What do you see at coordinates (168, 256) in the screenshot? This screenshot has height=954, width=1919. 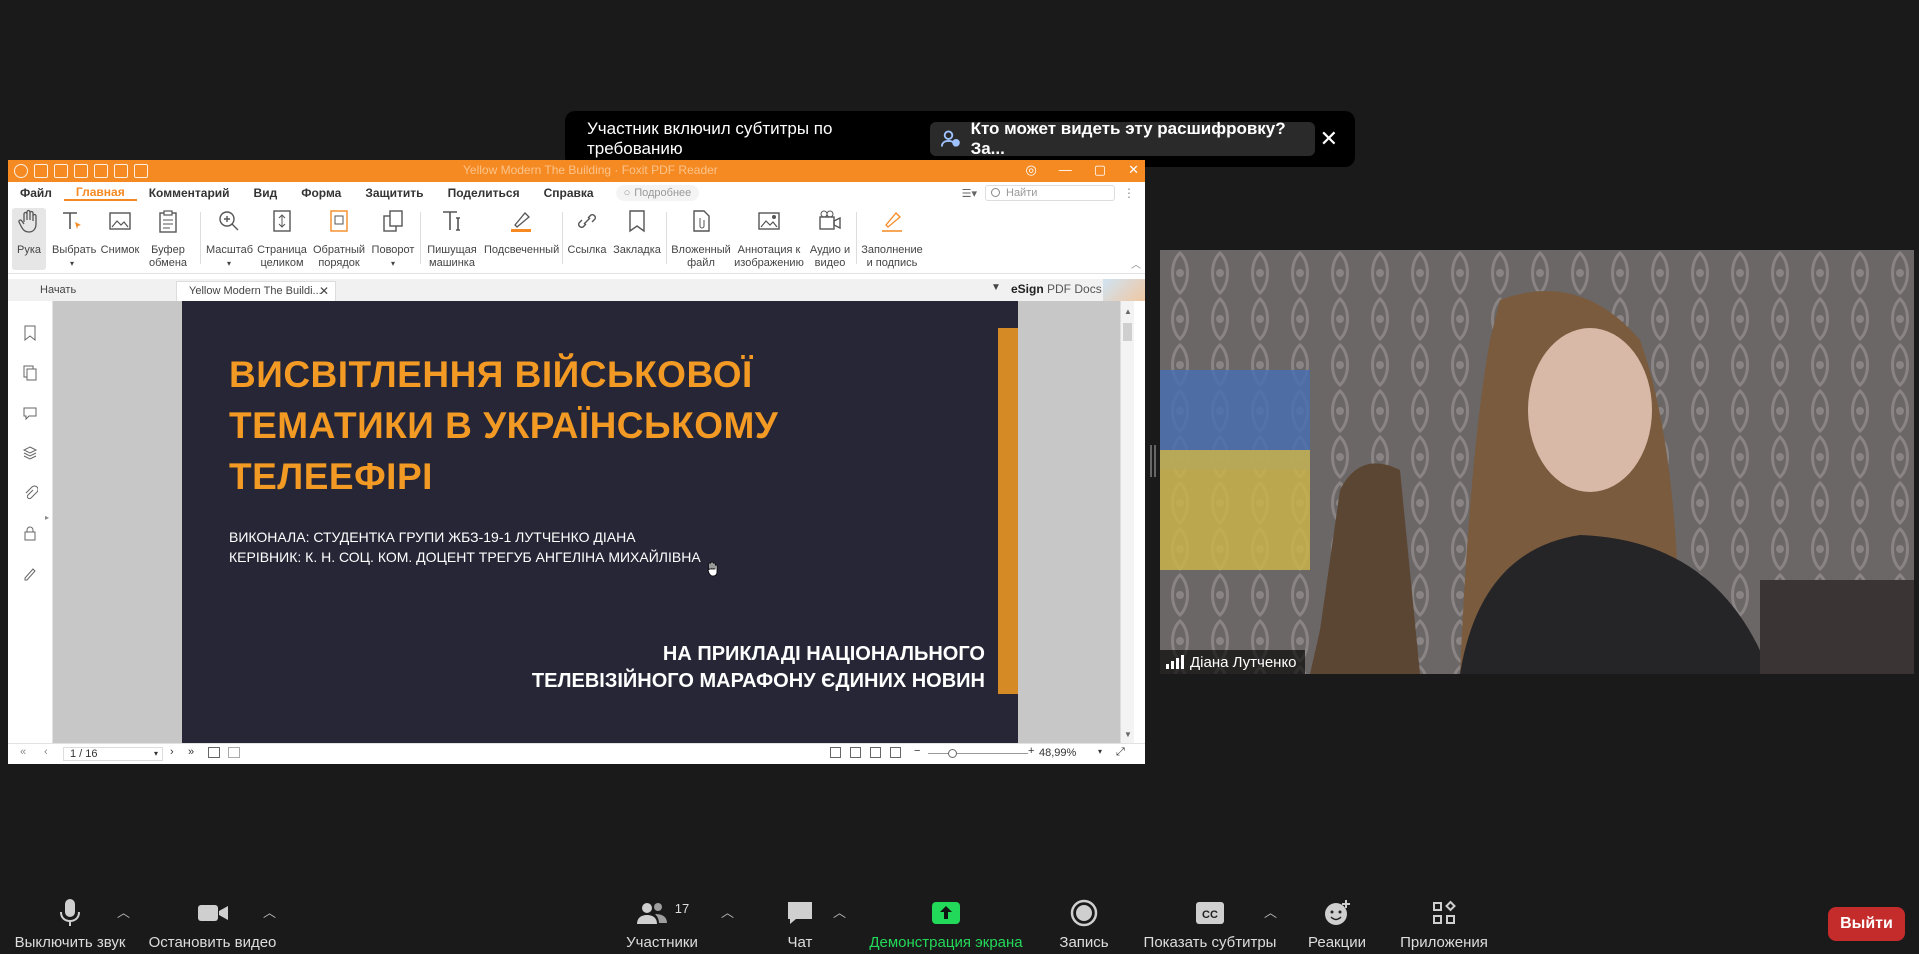 I see `clipboard-label: Буфер обмена` at bounding box center [168, 256].